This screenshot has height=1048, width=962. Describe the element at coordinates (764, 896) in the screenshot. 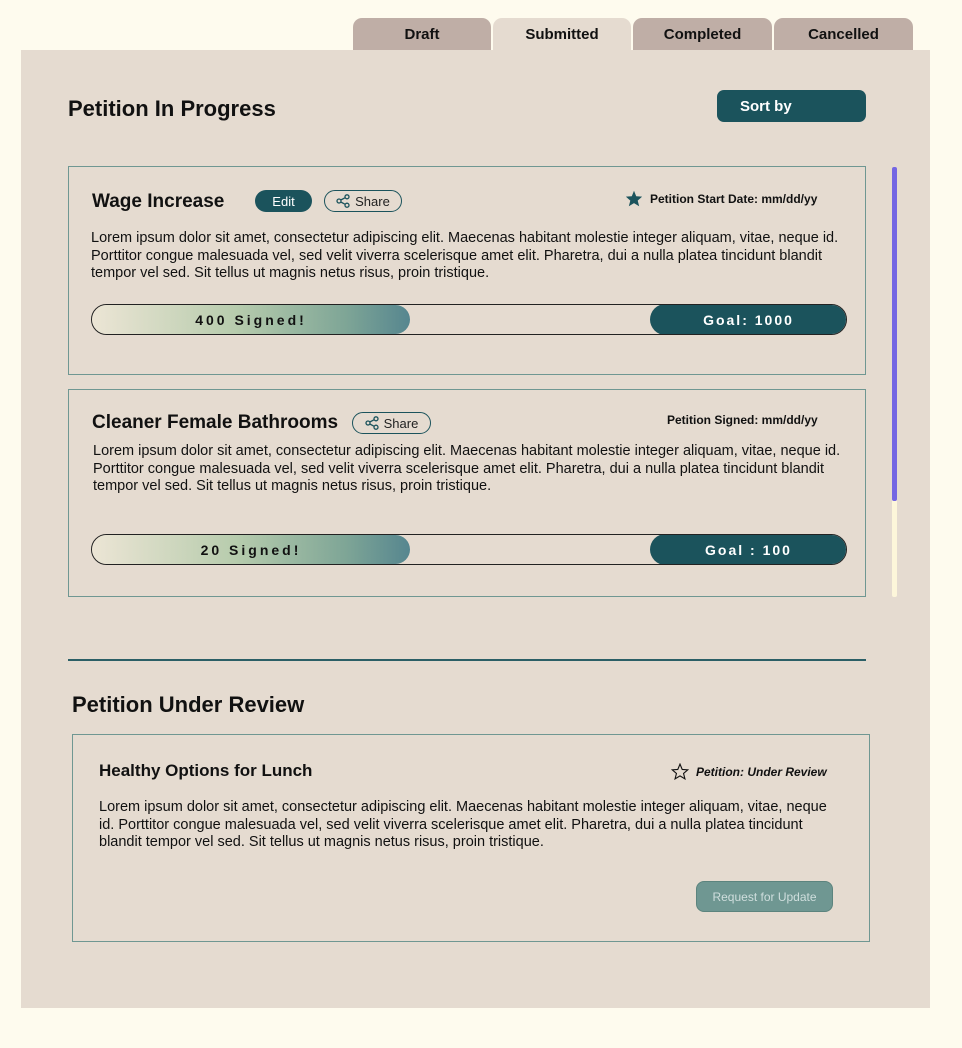

I see `request-update-button: Request for Update` at that location.